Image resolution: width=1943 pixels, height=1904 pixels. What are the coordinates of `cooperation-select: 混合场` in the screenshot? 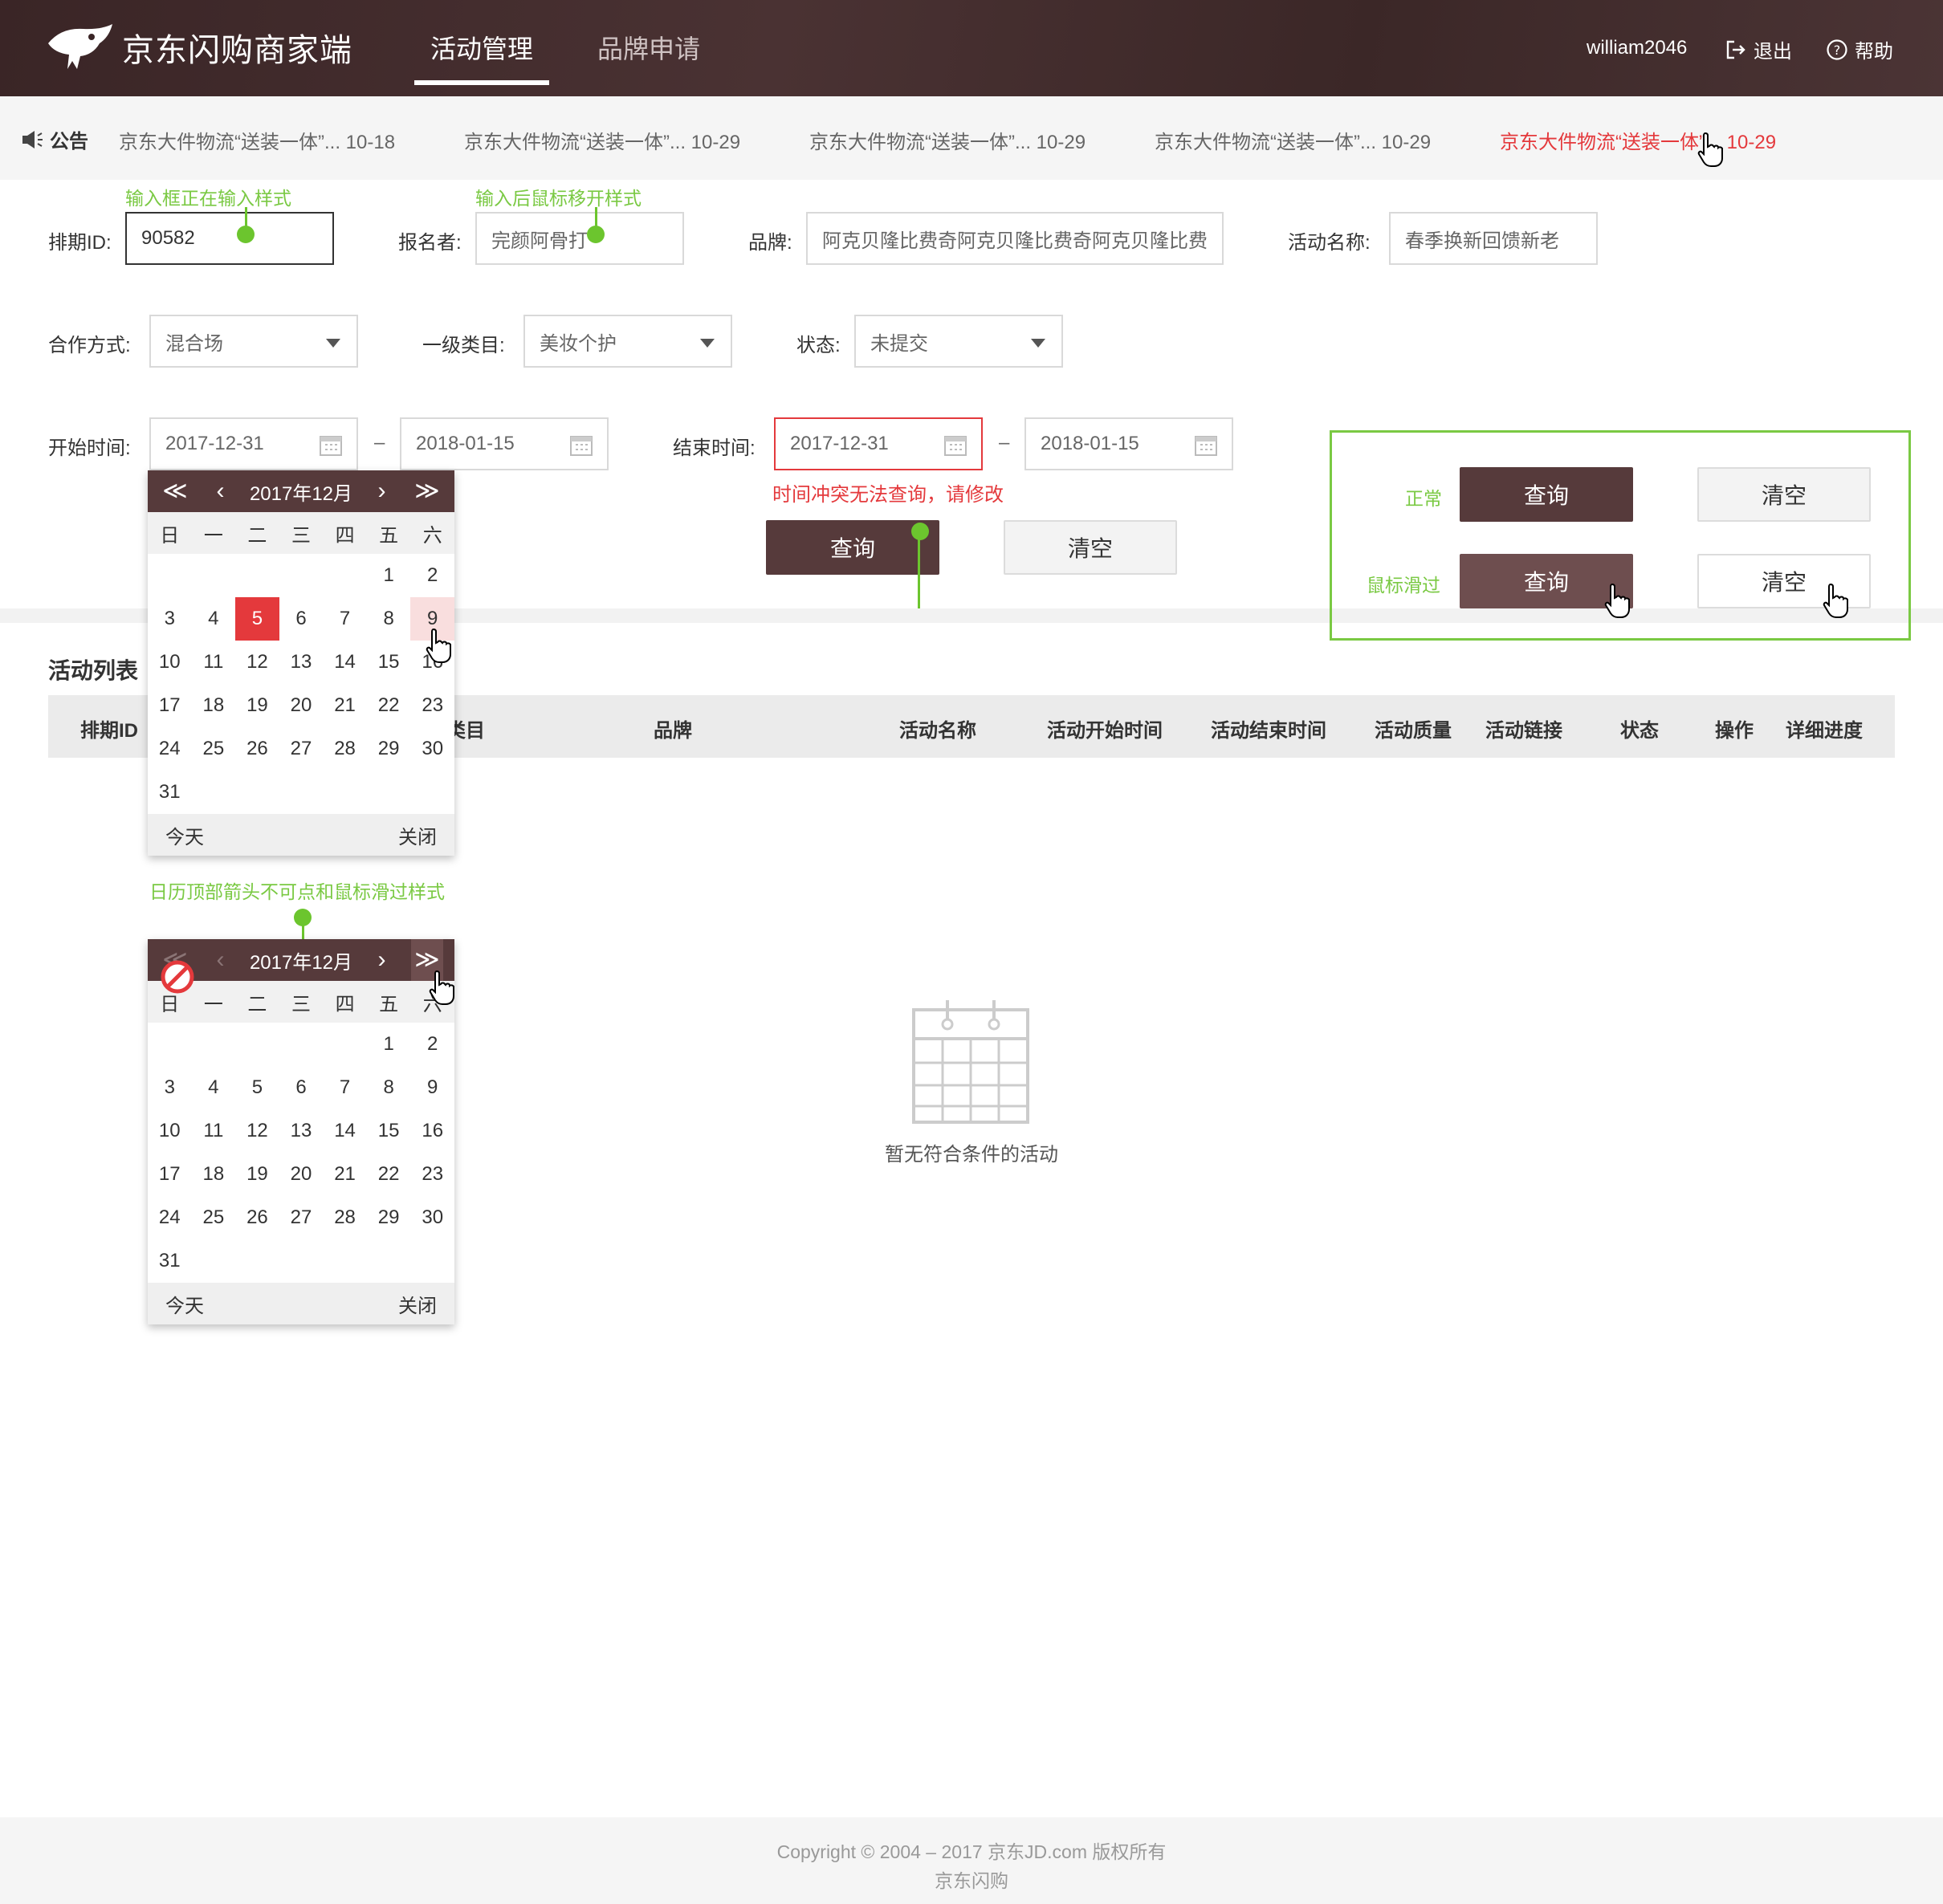 It's located at (253, 341).